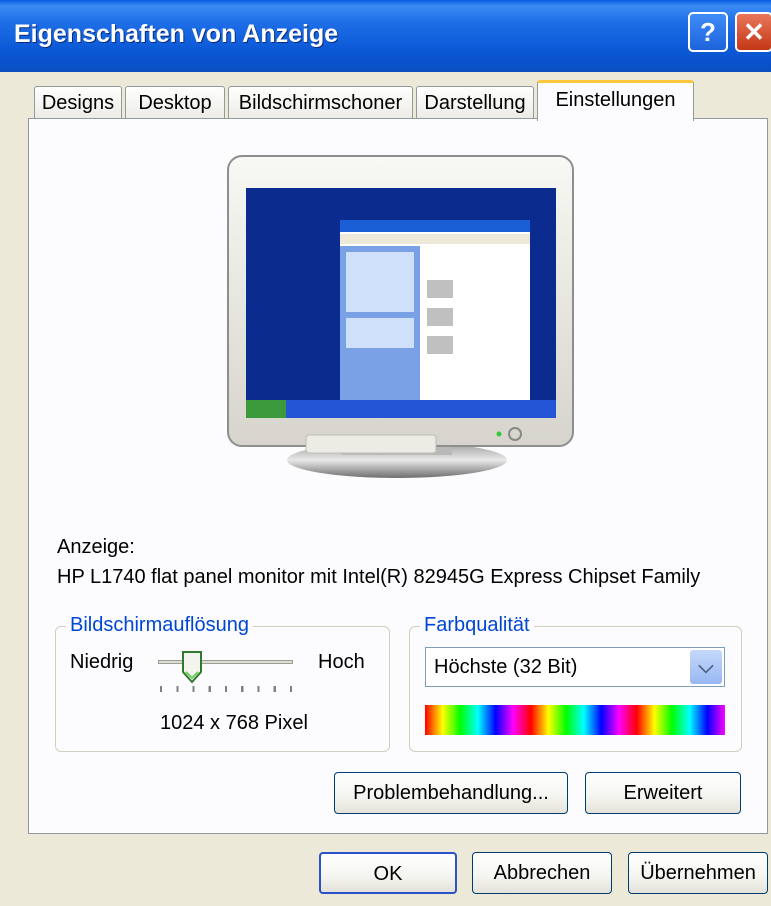 The width and height of the screenshot is (771, 906). Describe the element at coordinates (663, 793) in the screenshot. I see `advanced-button: Erweitert` at that location.